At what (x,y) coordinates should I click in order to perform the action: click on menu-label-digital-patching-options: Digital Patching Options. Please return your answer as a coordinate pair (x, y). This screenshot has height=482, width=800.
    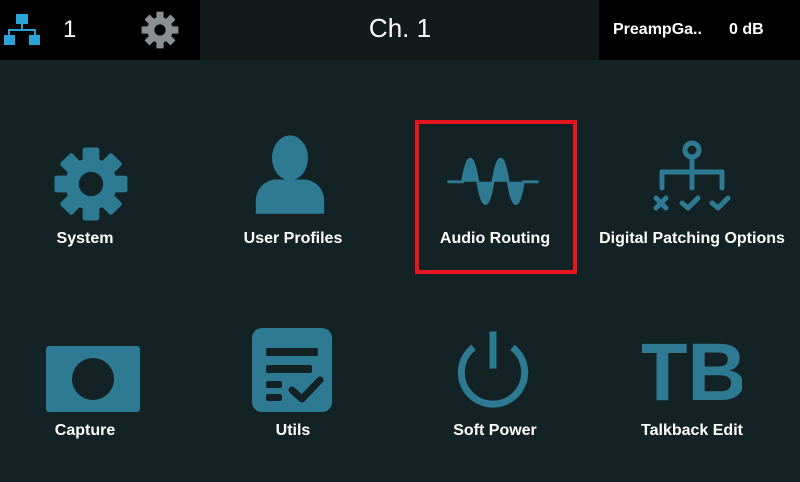
    Looking at the image, I should click on (692, 238).